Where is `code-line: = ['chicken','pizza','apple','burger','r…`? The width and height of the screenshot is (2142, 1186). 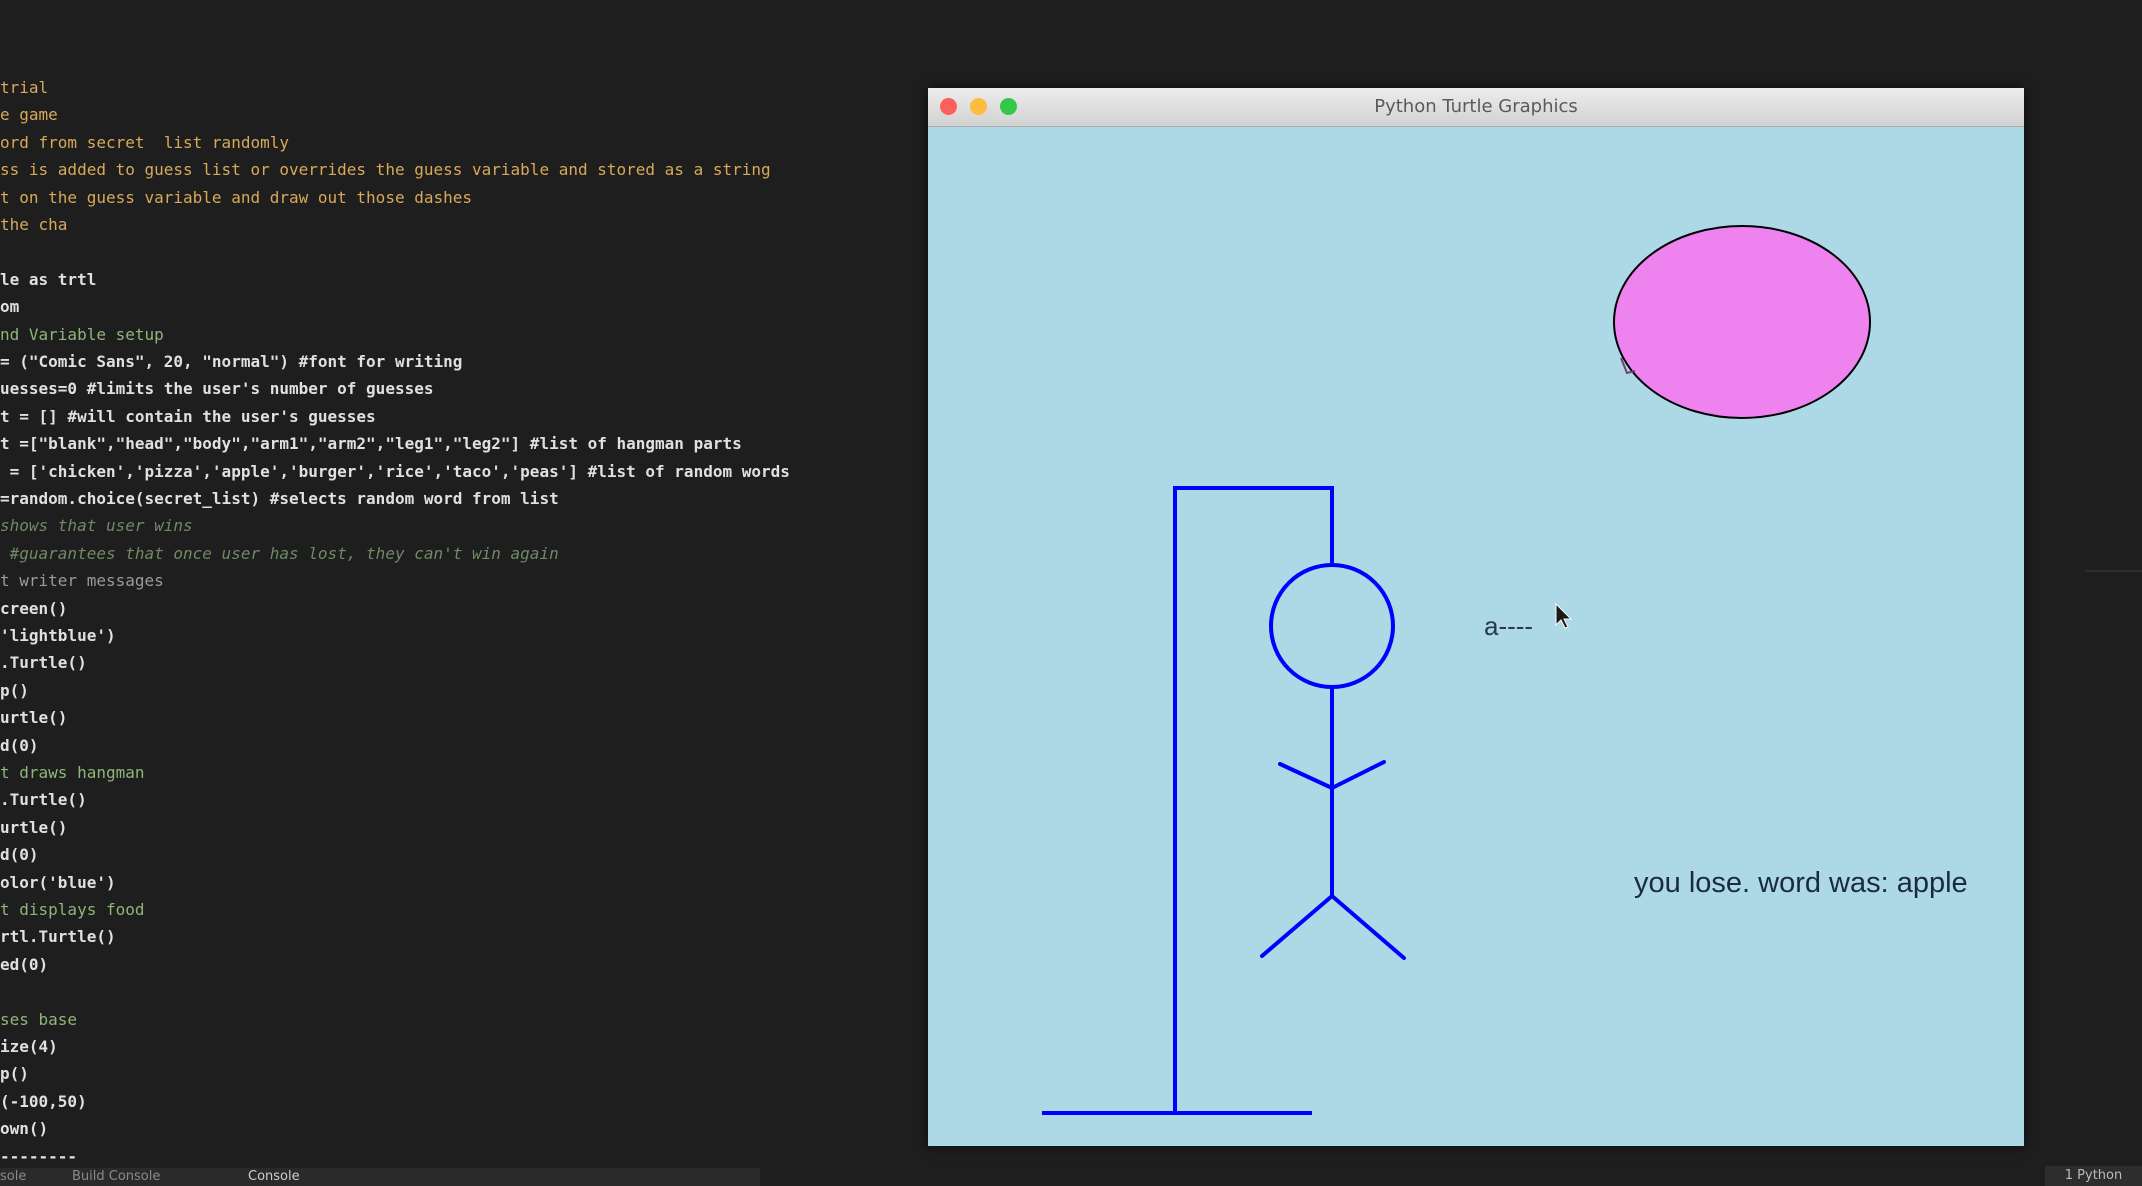
code-line: = ['chicken','pizza','apple','burger','r… is located at coordinates (395, 471).